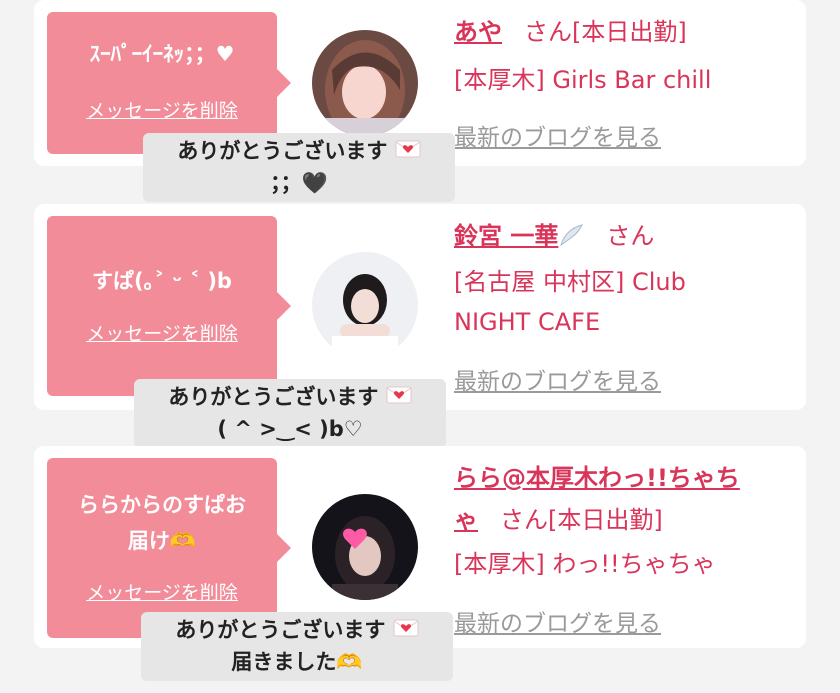  Describe the element at coordinates (527, 322) in the screenshot. I see `shop-name: NIGHT CAFE` at that location.